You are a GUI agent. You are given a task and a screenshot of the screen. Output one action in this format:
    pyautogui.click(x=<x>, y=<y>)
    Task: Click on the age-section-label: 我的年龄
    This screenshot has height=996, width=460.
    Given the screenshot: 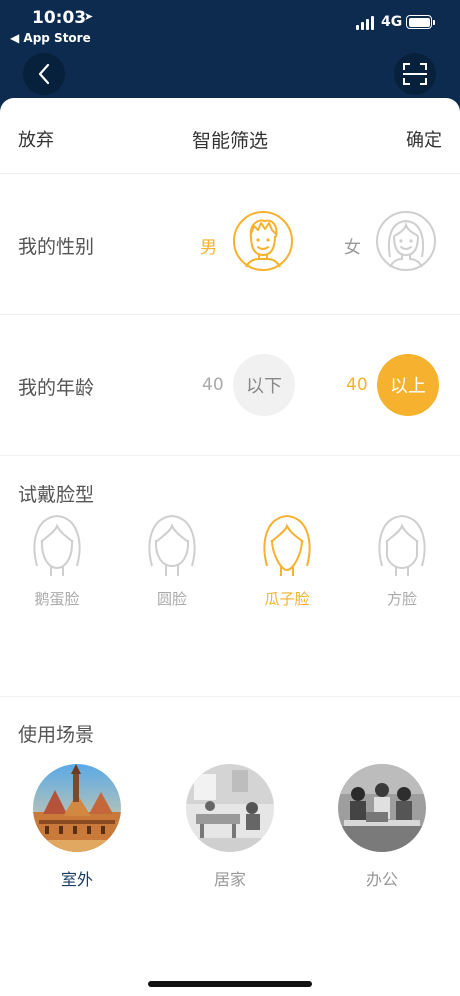 What is the action you would take?
    pyautogui.click(x=56, y=388)
    